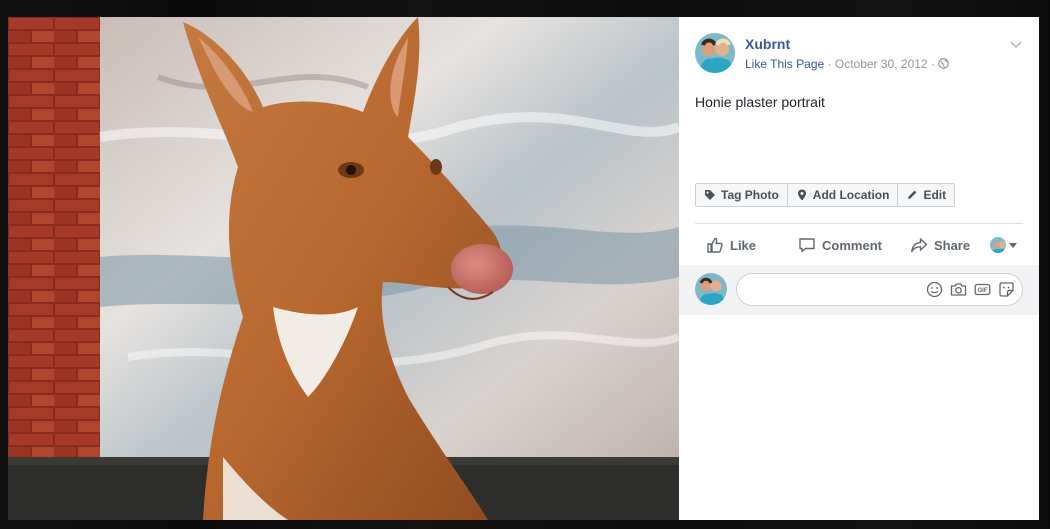  I want to click on post-date: October 30, 2012, so click(881, 64).